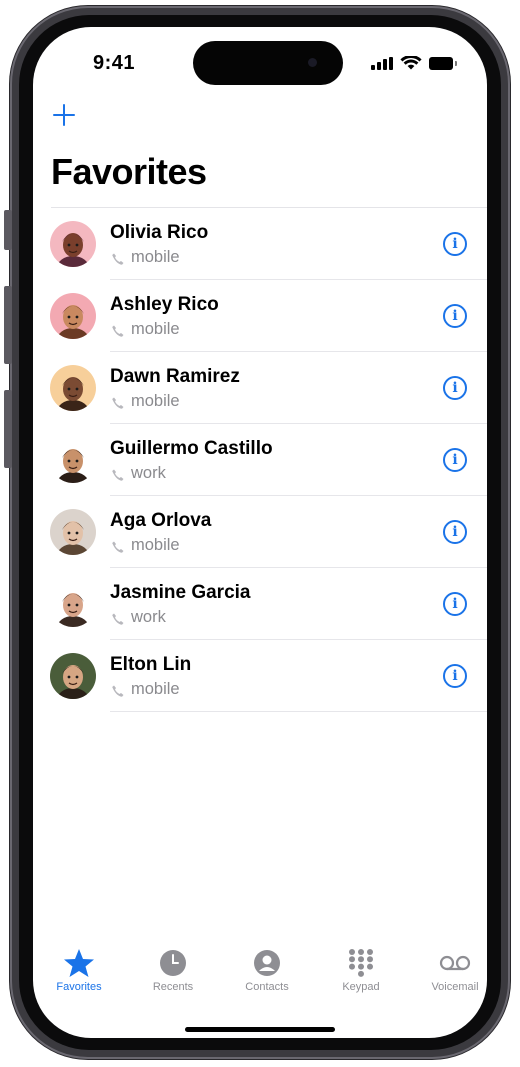  Describe the element at coordinates (267, 987) in the screenshot. I see `tab-label: Contacts` at that location.